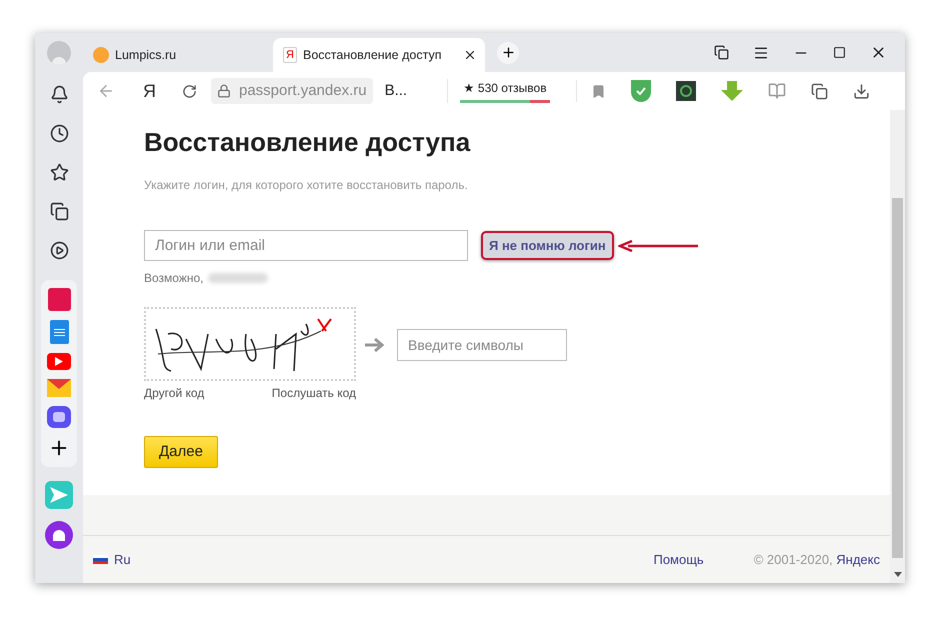 The width and height of the screenshot is (940, 625). Describe the element at coordinates (686, 91) in the screenshot. I see `extension-icon` at that location.